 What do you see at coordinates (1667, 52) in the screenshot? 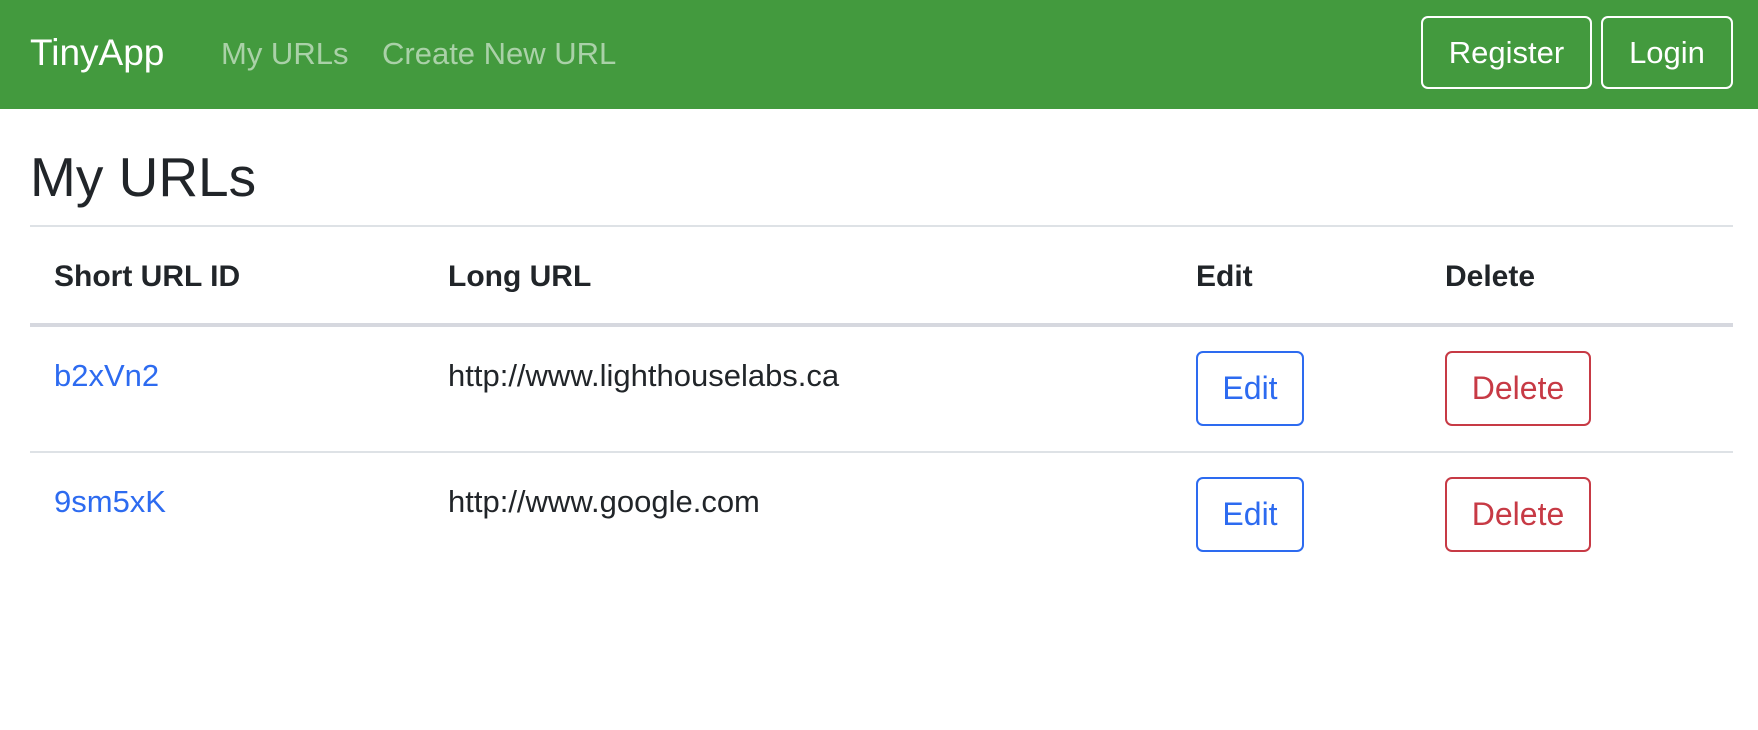
I see `login-button: Login` at bounding box center [1667, 52].